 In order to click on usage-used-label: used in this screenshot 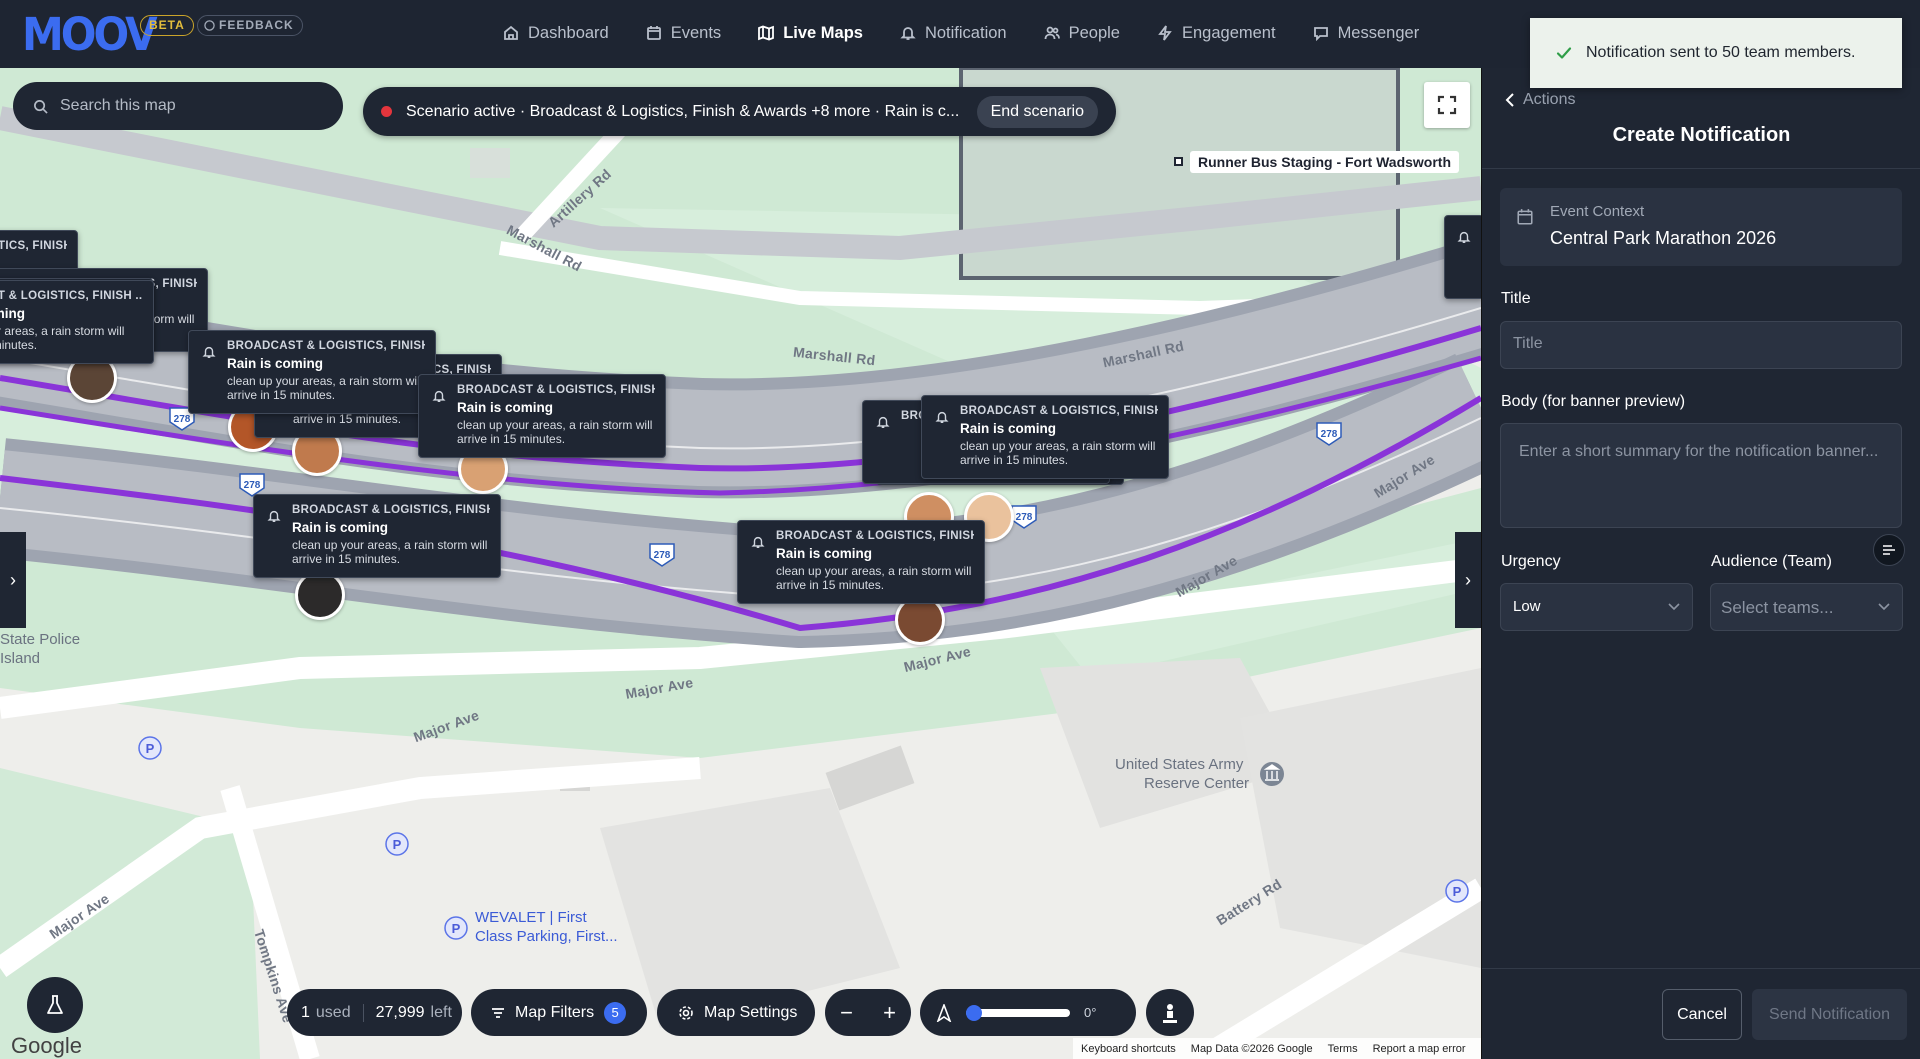, I will do `click(333, 1012)`.